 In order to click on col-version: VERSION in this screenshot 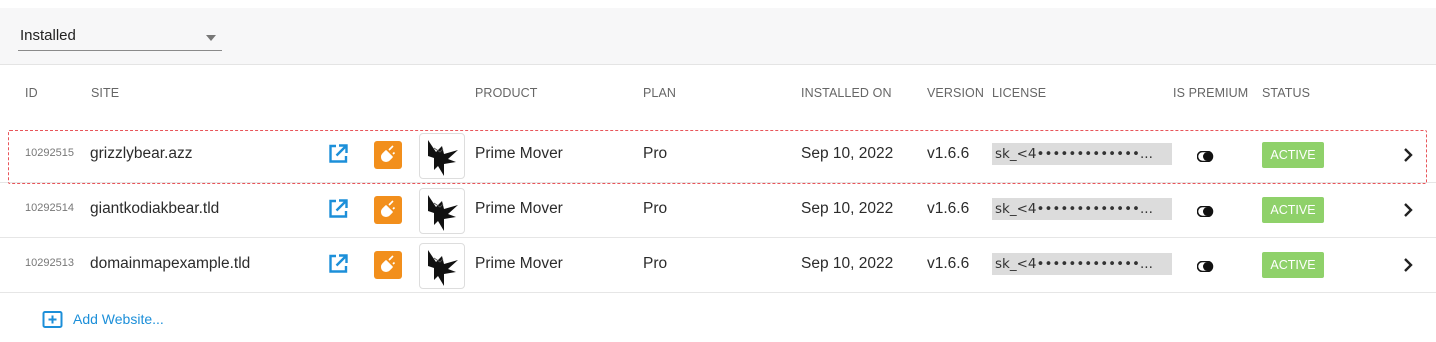, I will do `click(955, 93)`.